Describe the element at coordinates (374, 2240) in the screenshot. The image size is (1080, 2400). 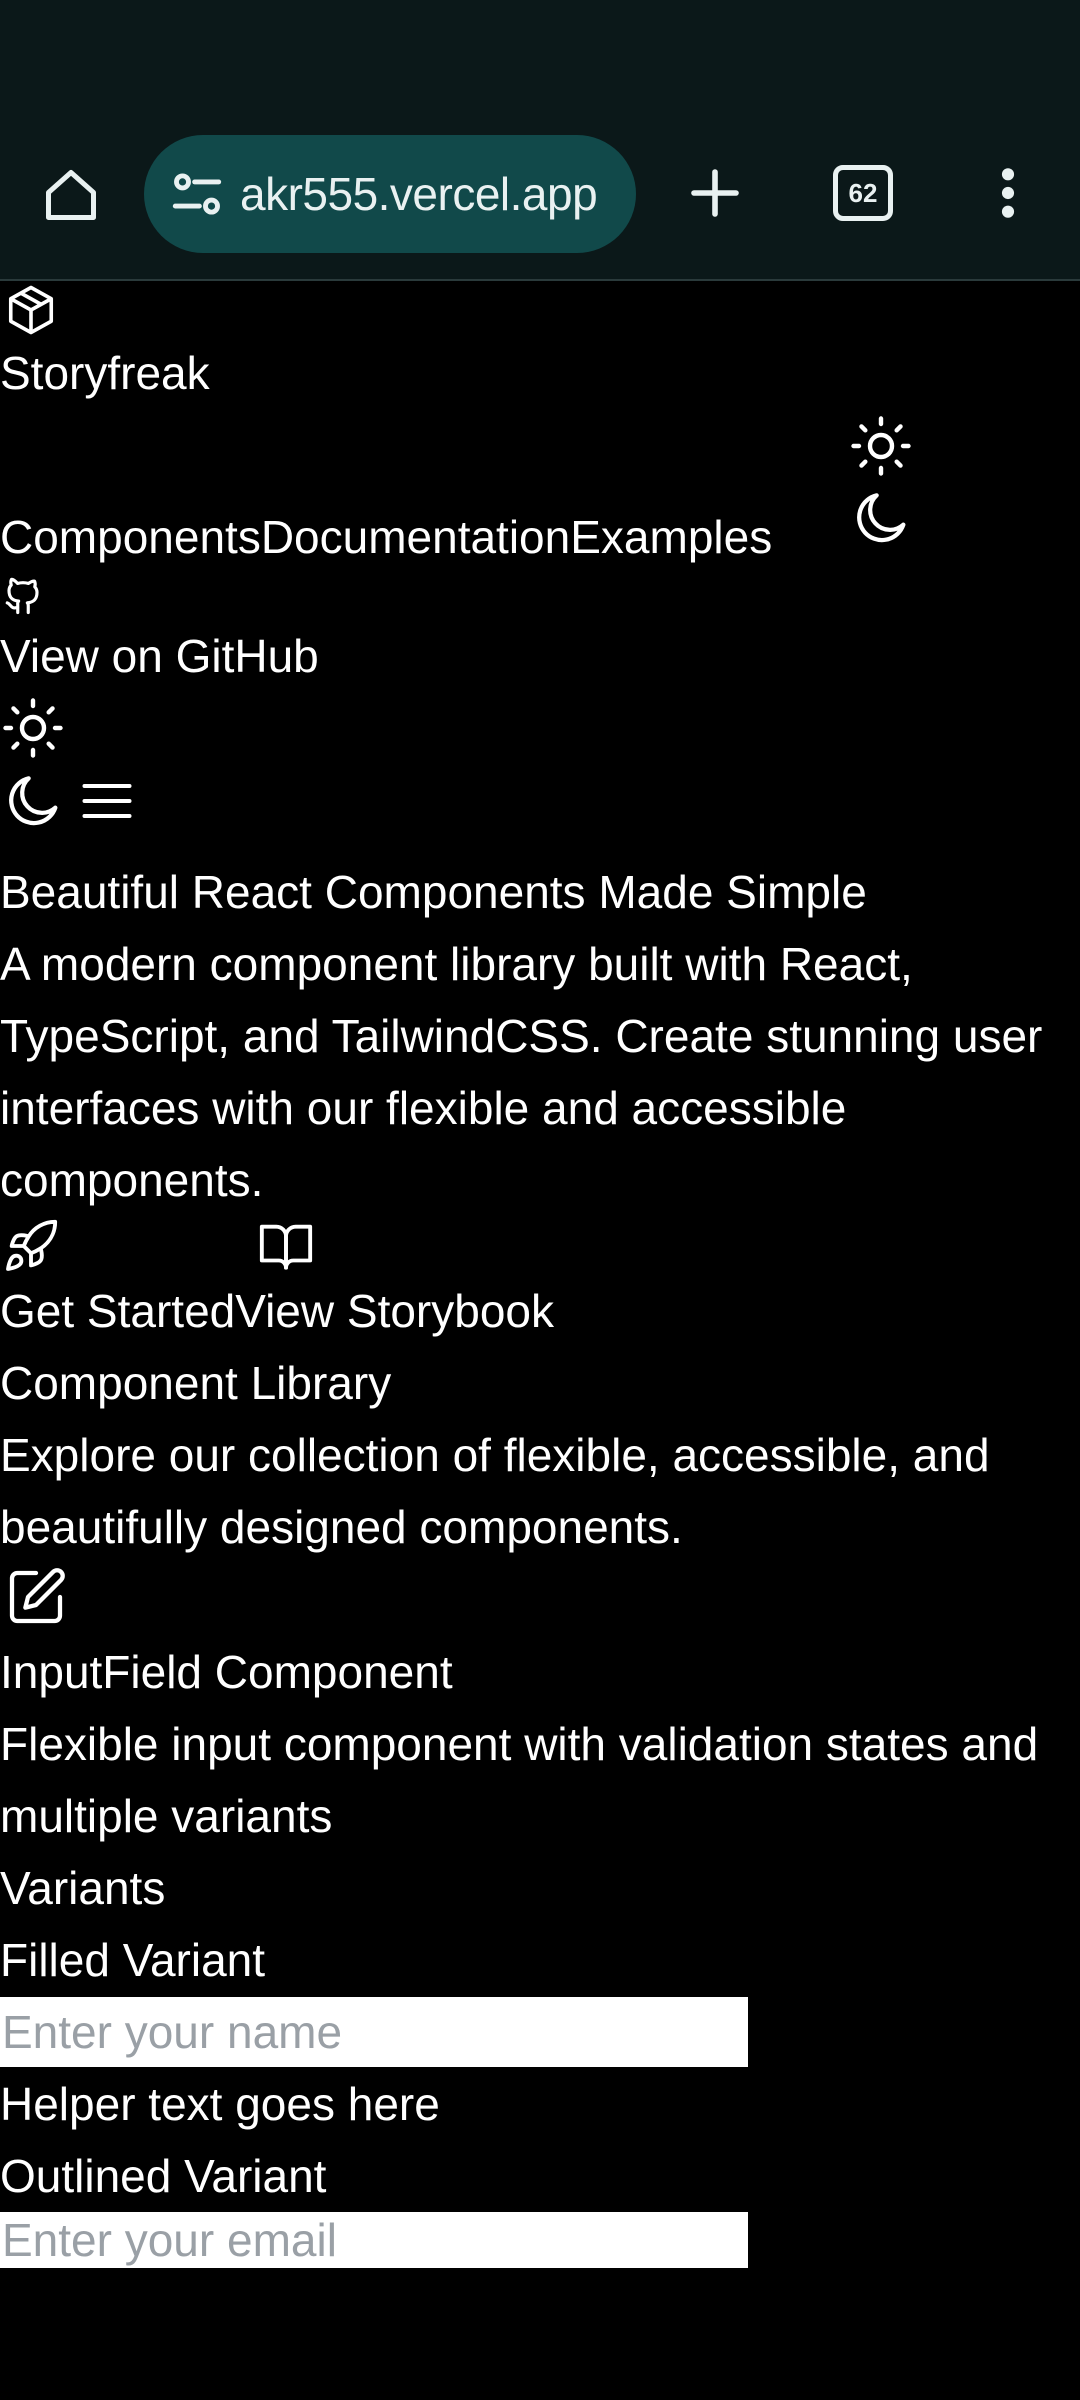
I see `email-input` at that location.